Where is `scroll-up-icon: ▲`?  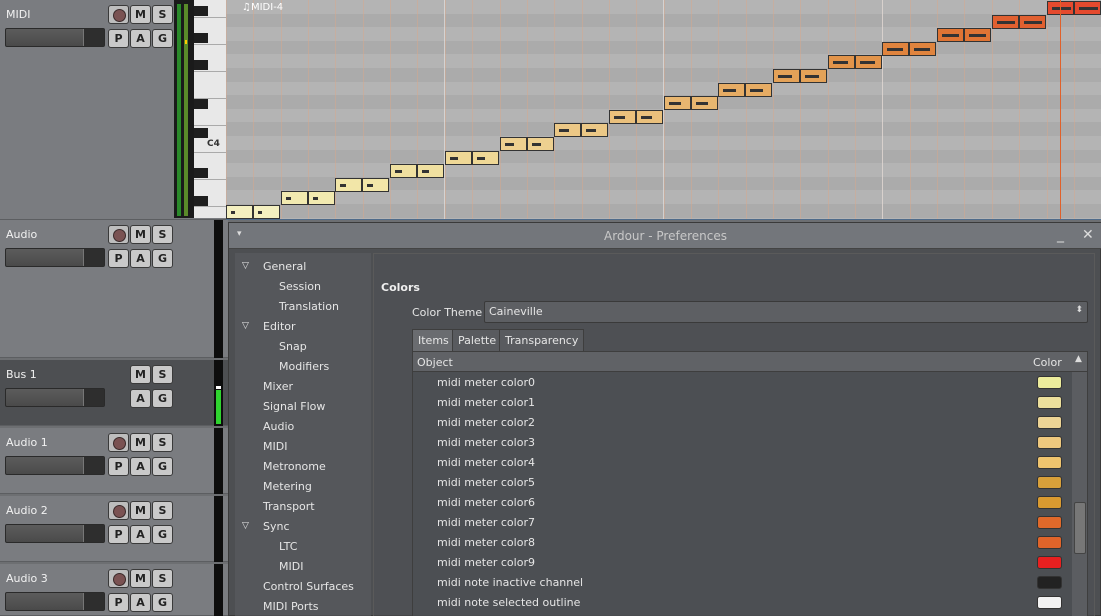
scroll-up-icon: ▲ is located at coordinates (1078, 359).